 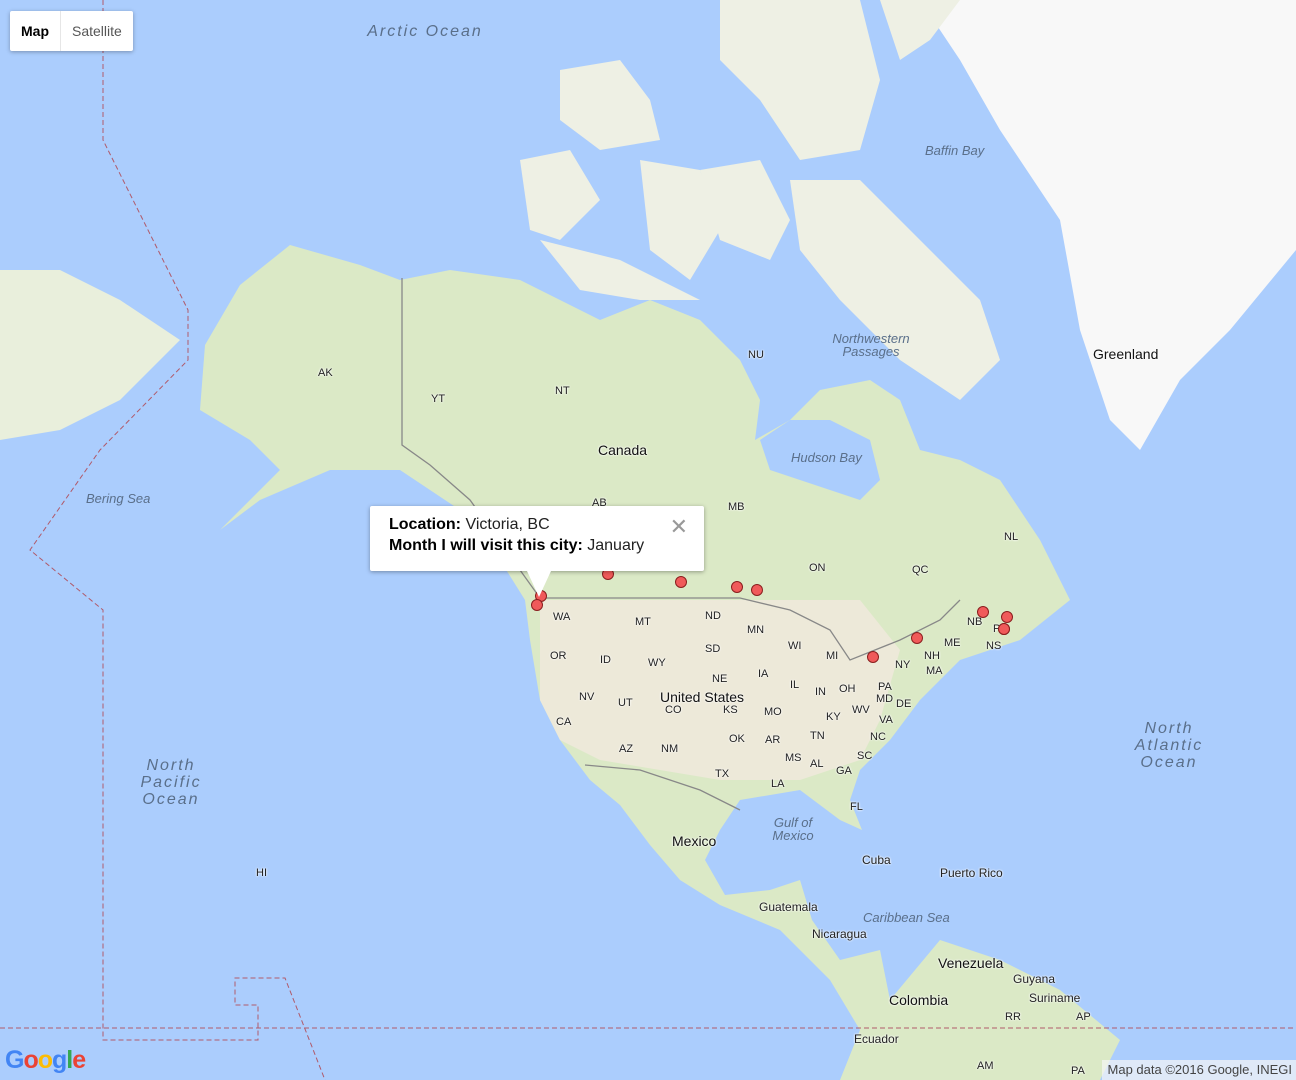 I want to click on region-label: LA, so click(x=778, y=784).